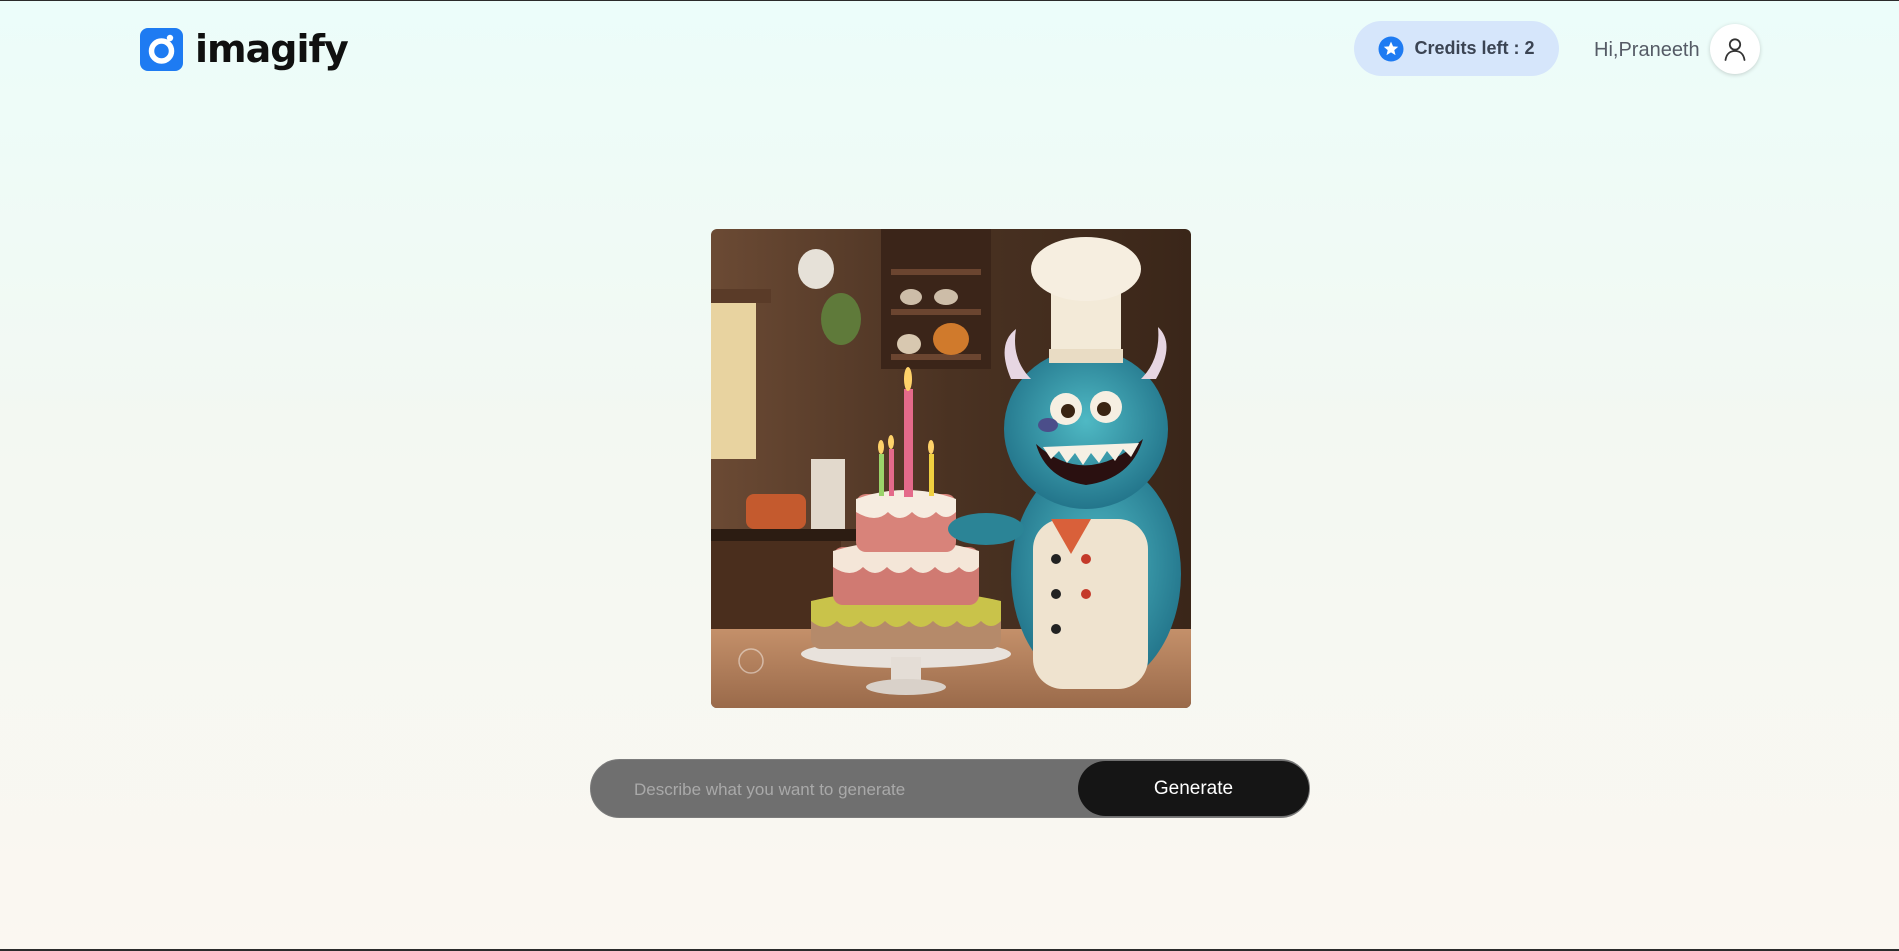  Describe the element at coordinates (1647, 50) in the screenshot. I see `user-greeting: Hi,Praneeth` at that location.